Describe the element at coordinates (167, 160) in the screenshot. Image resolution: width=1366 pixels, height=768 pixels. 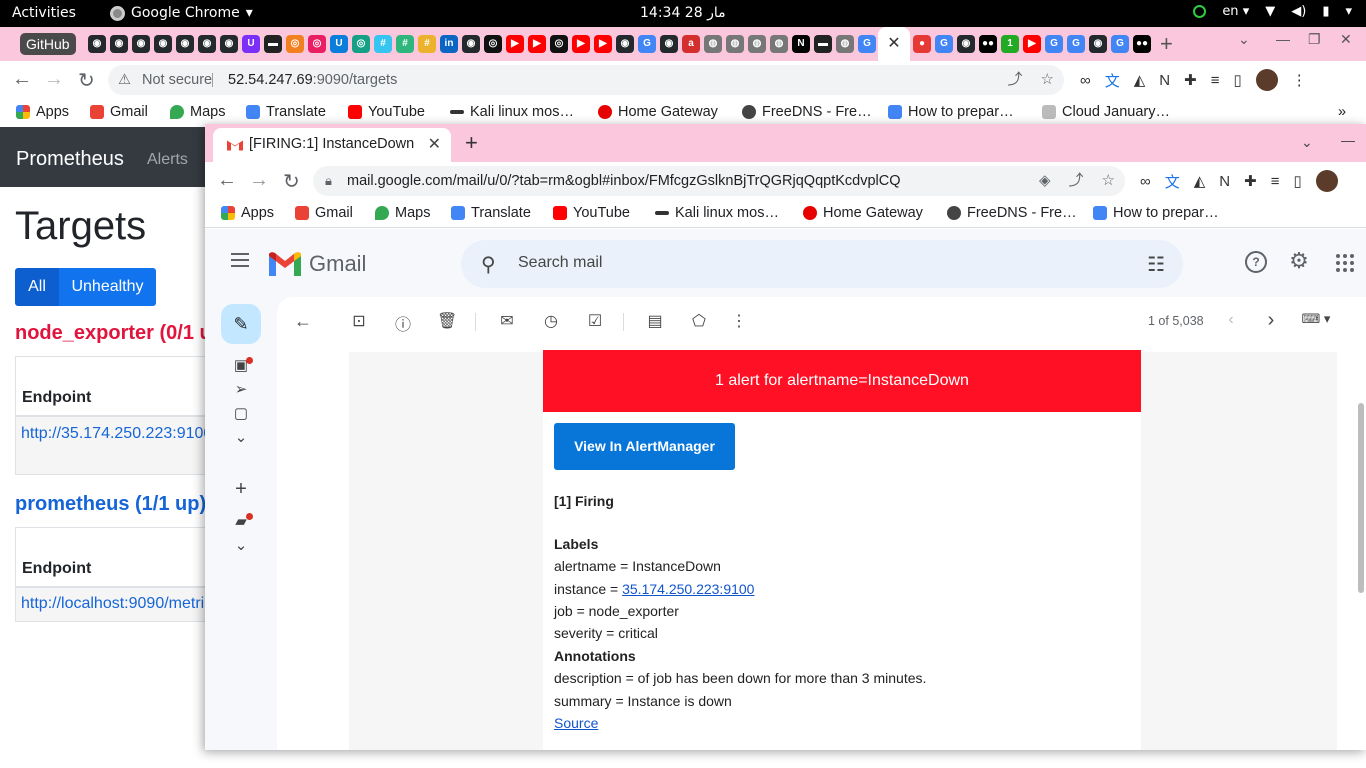
I see `nav-alerts: Alerts` at that location.